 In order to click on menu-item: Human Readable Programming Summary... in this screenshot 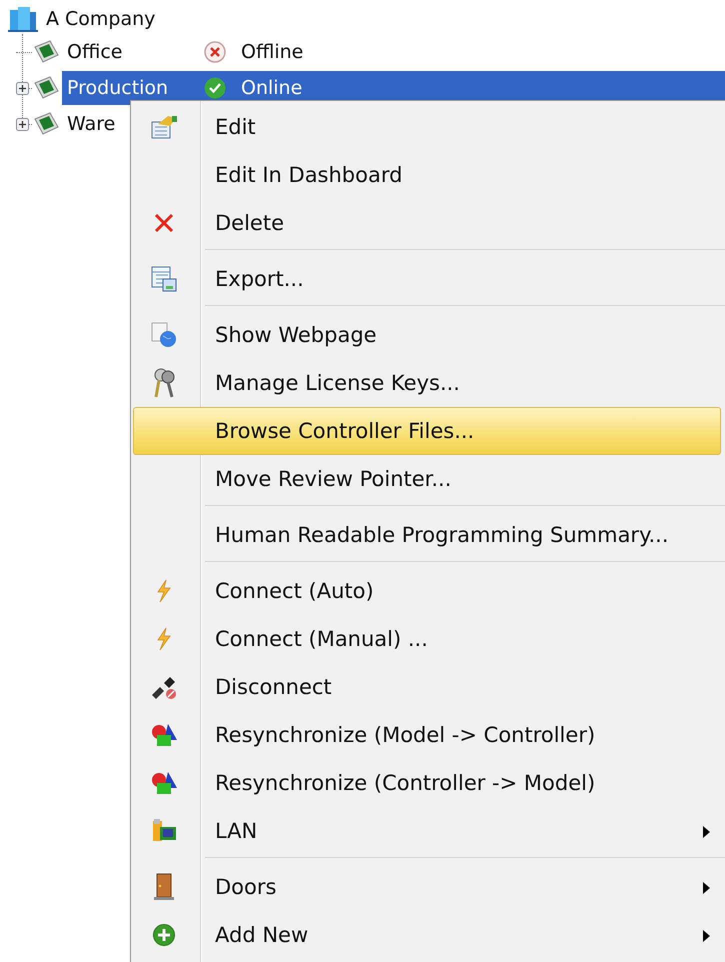, I will do `click(427, 535)`.